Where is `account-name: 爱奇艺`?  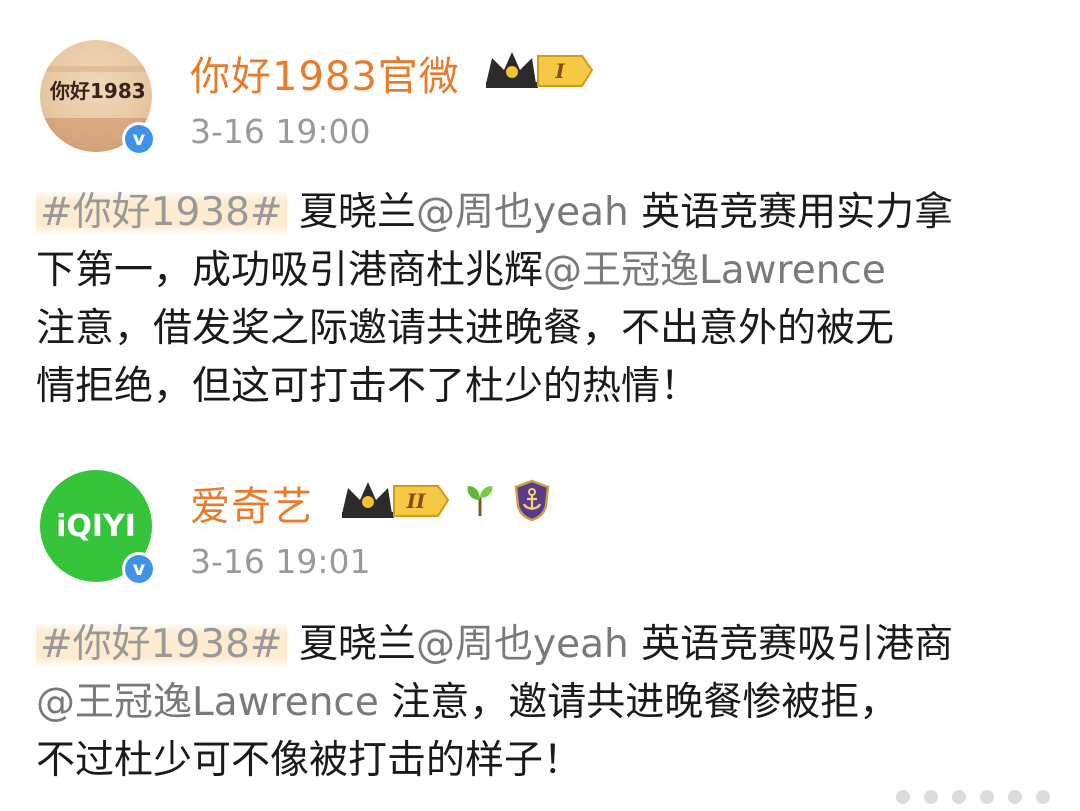 account-name: 爱奇艺 is located at coordinates (251, 503).